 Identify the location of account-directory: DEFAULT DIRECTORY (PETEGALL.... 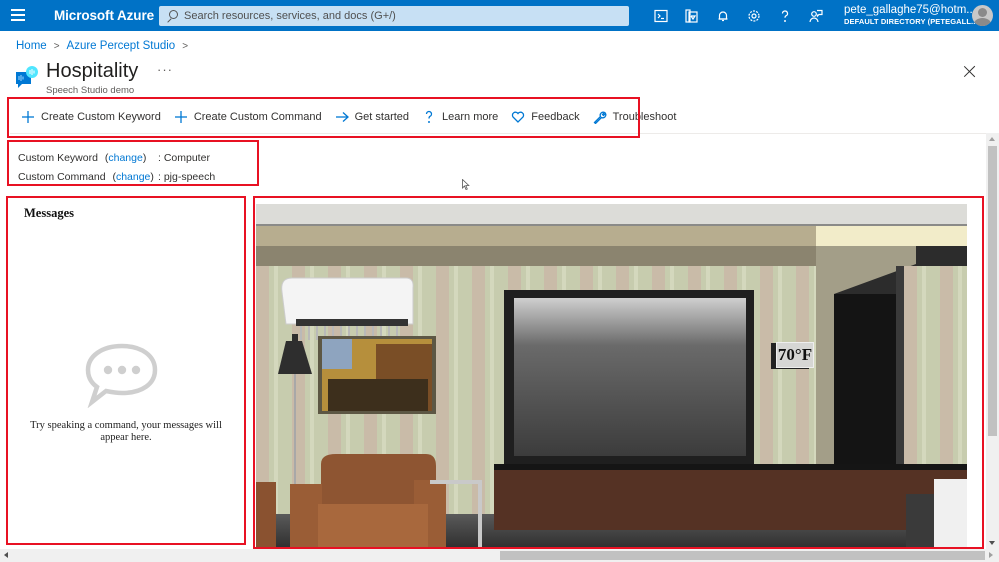
(911, 21).